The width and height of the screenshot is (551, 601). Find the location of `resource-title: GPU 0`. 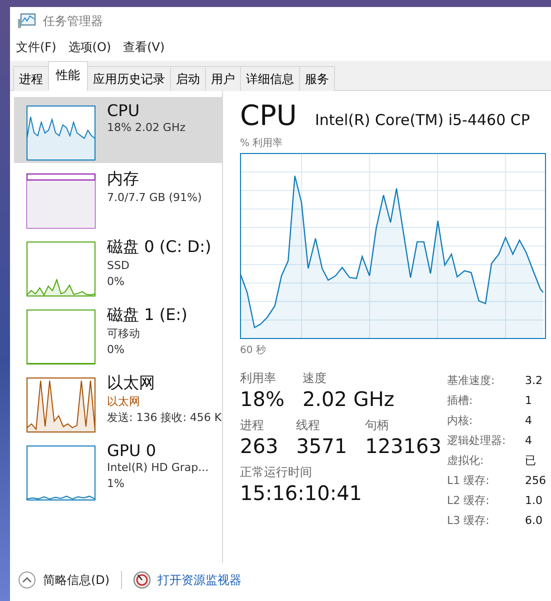

resource-title: GPU 0 is located at coordinates (132, 450).